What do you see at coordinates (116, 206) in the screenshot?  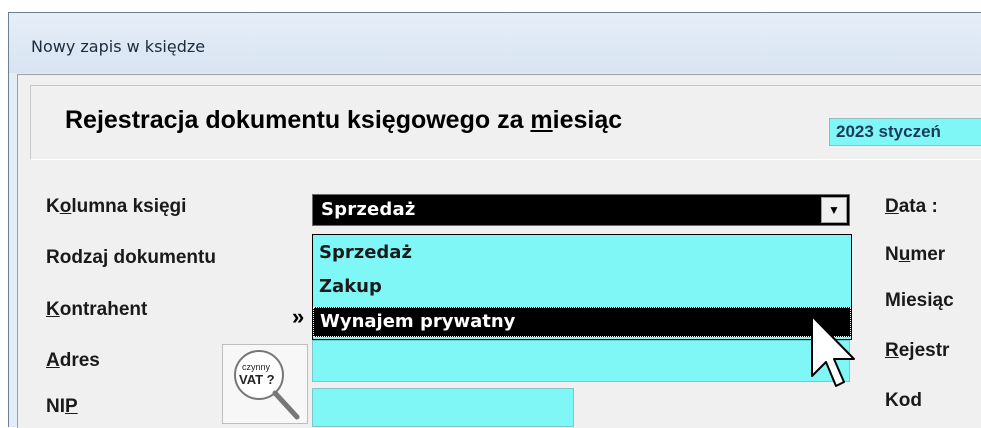 I see `label-kolumna-ksiegi: Kolumna księgi` at bounding box center [116, 206].